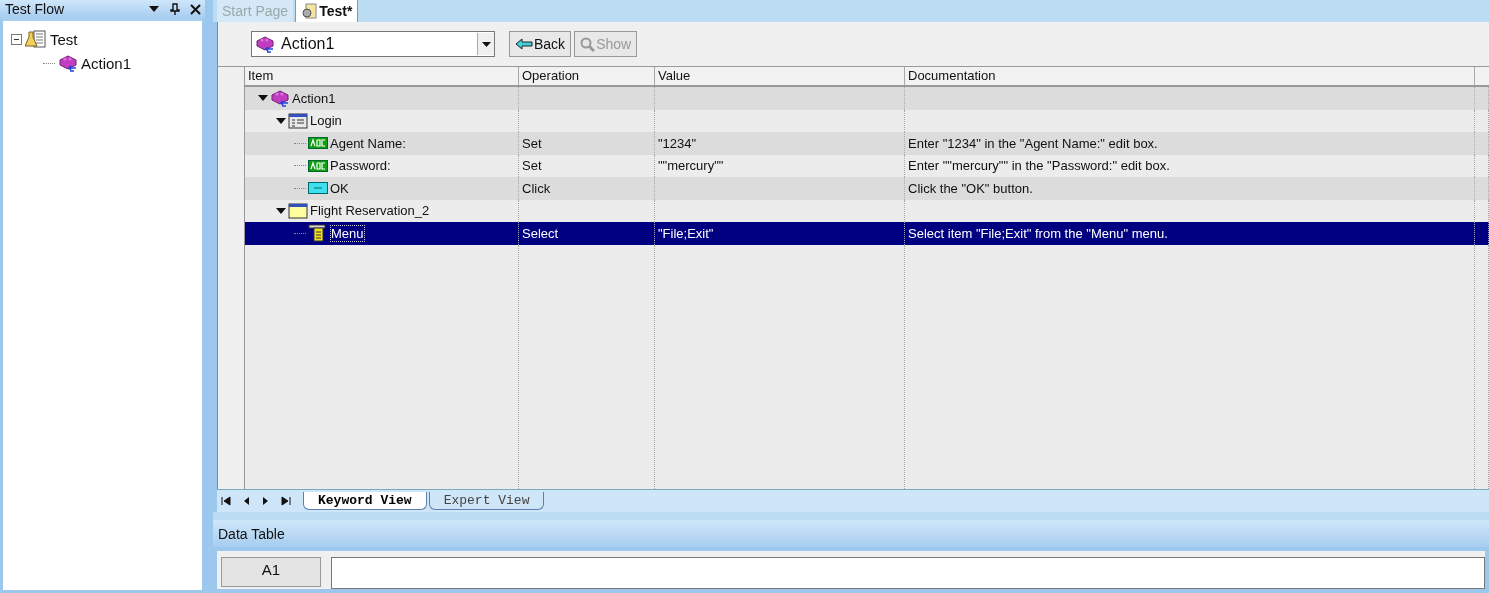 The image size is (1489, 593). Describe the element at coordinates (908, 573) in the screenshot. I see `formula-field` at that location.